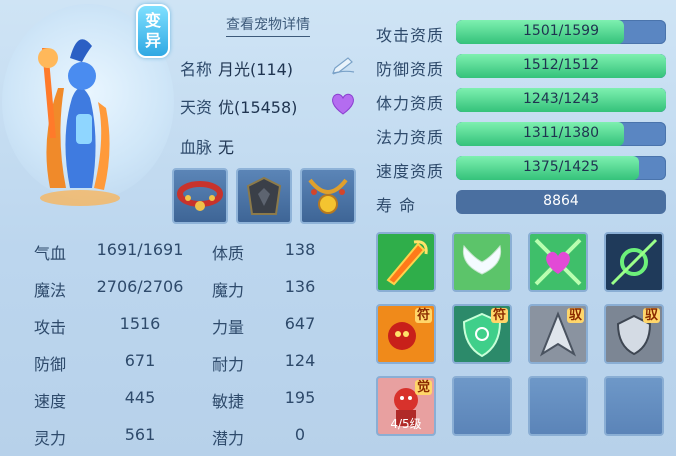 The height and width of the screenshot is (456, 676). I want to click on rename-pencil-icon, so click(343, 66).